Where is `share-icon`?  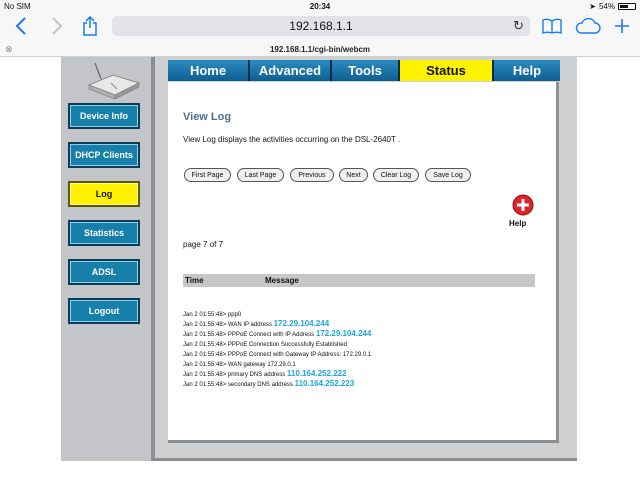 share-icon is located at coordinates (90, 26).